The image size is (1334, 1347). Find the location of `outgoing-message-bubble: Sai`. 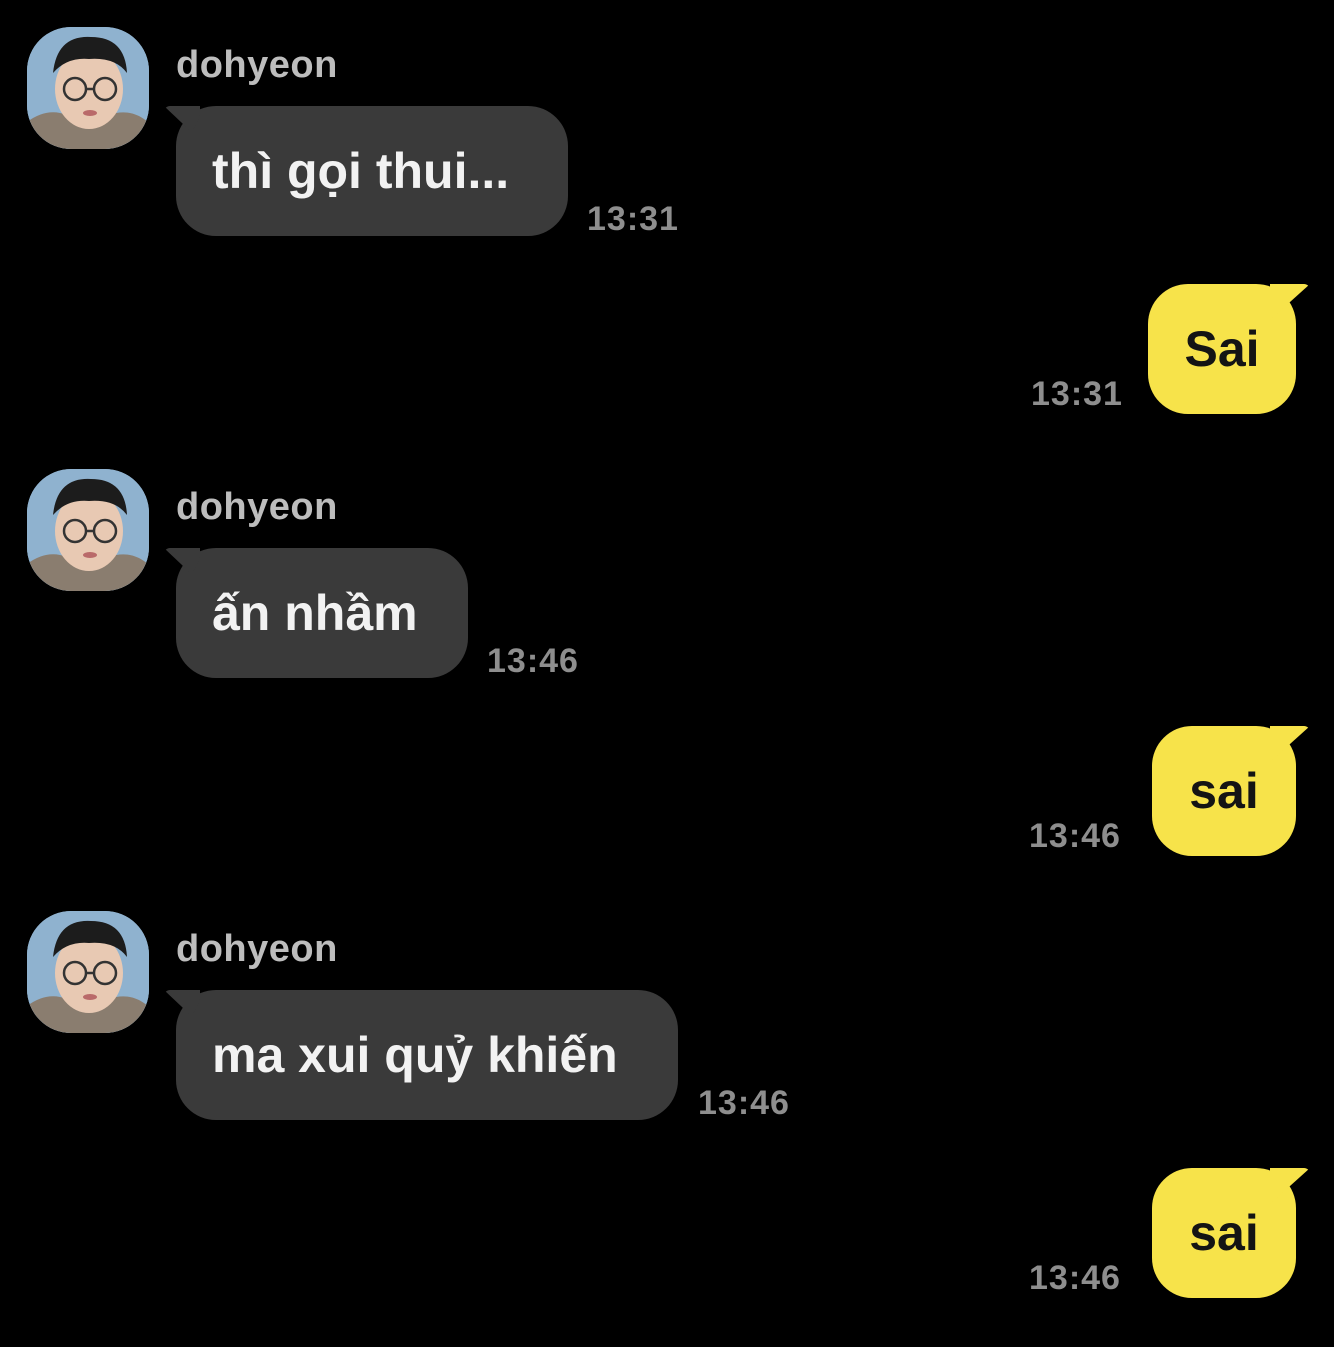

outgoing-message-bubble: Sai is located at coordinates (1222, 349).